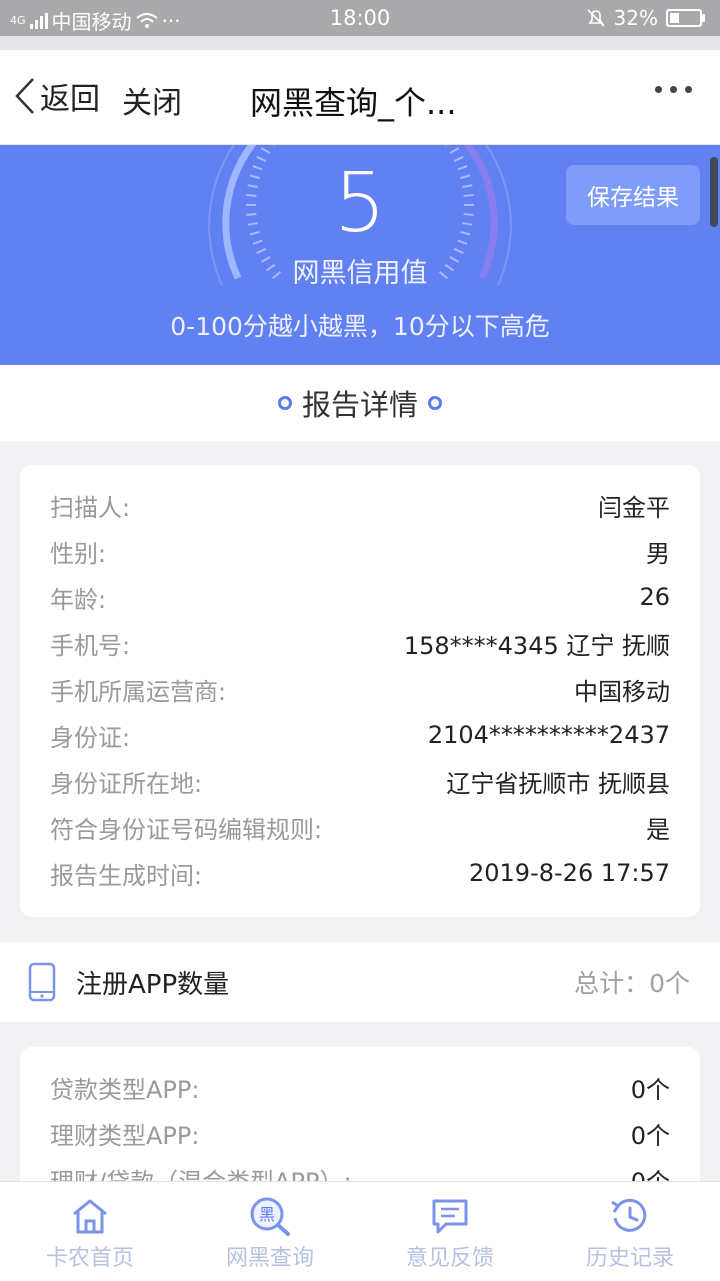  I want to click on detail-value: 2104**********2437, so click(549, 735).